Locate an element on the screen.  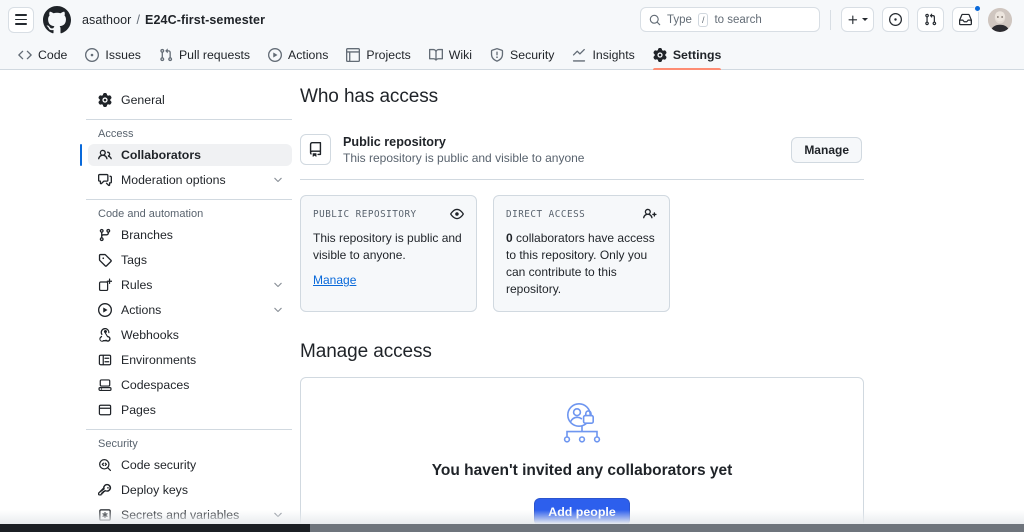
rules-icon is located at coordinates (105, 285).